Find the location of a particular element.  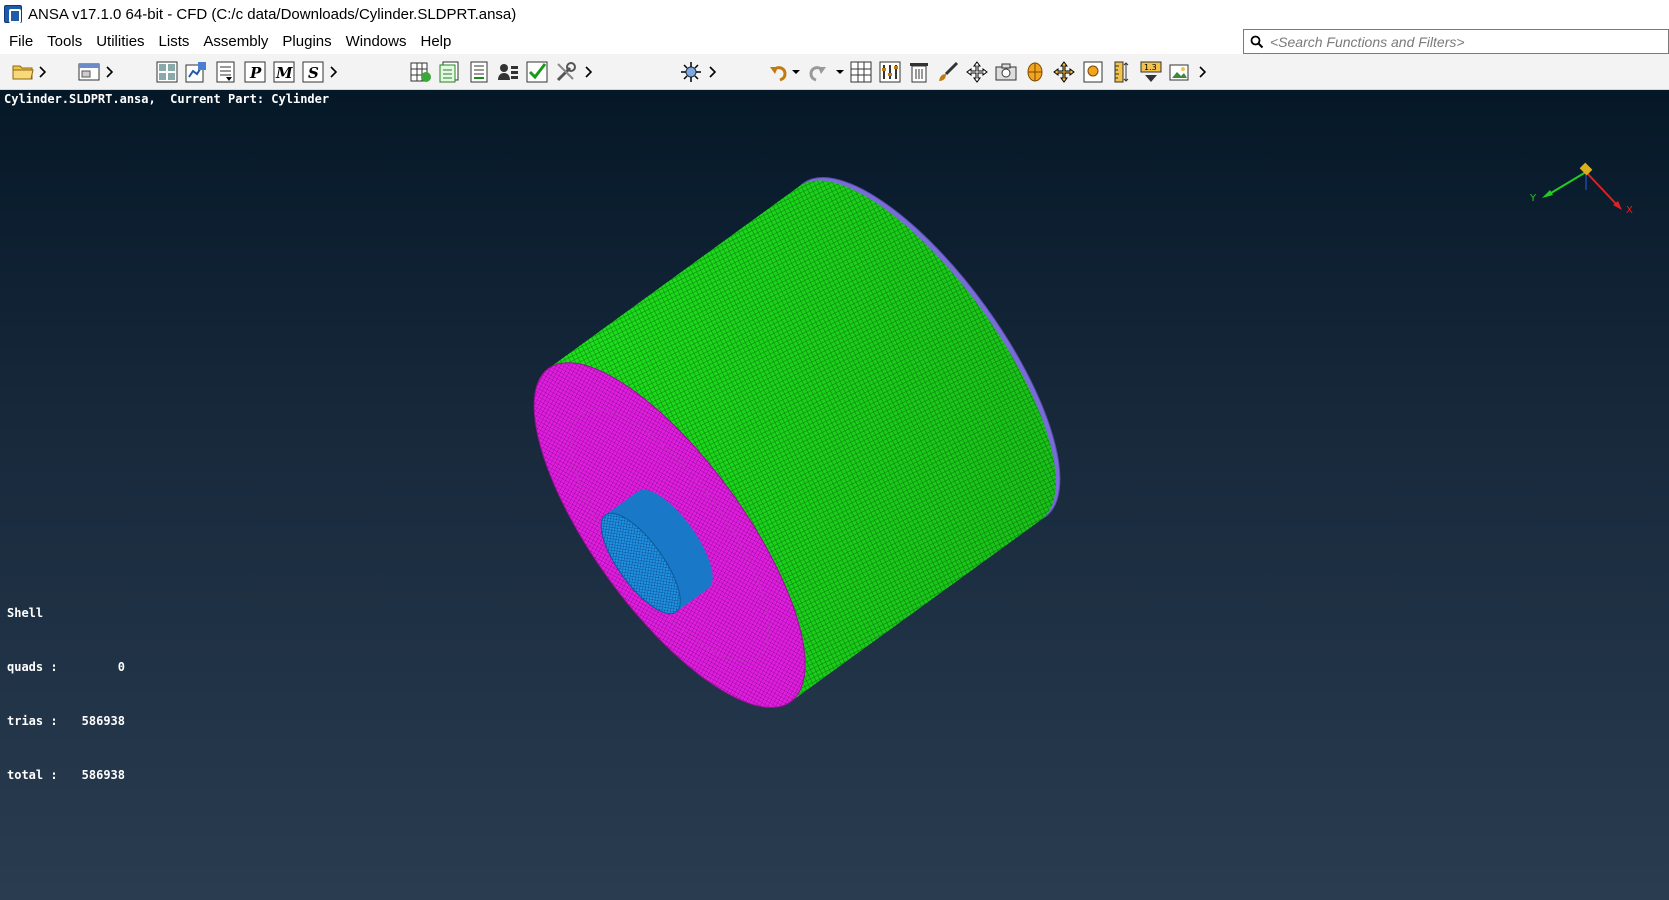

cube-icon is located at coordinates (1035, 72).